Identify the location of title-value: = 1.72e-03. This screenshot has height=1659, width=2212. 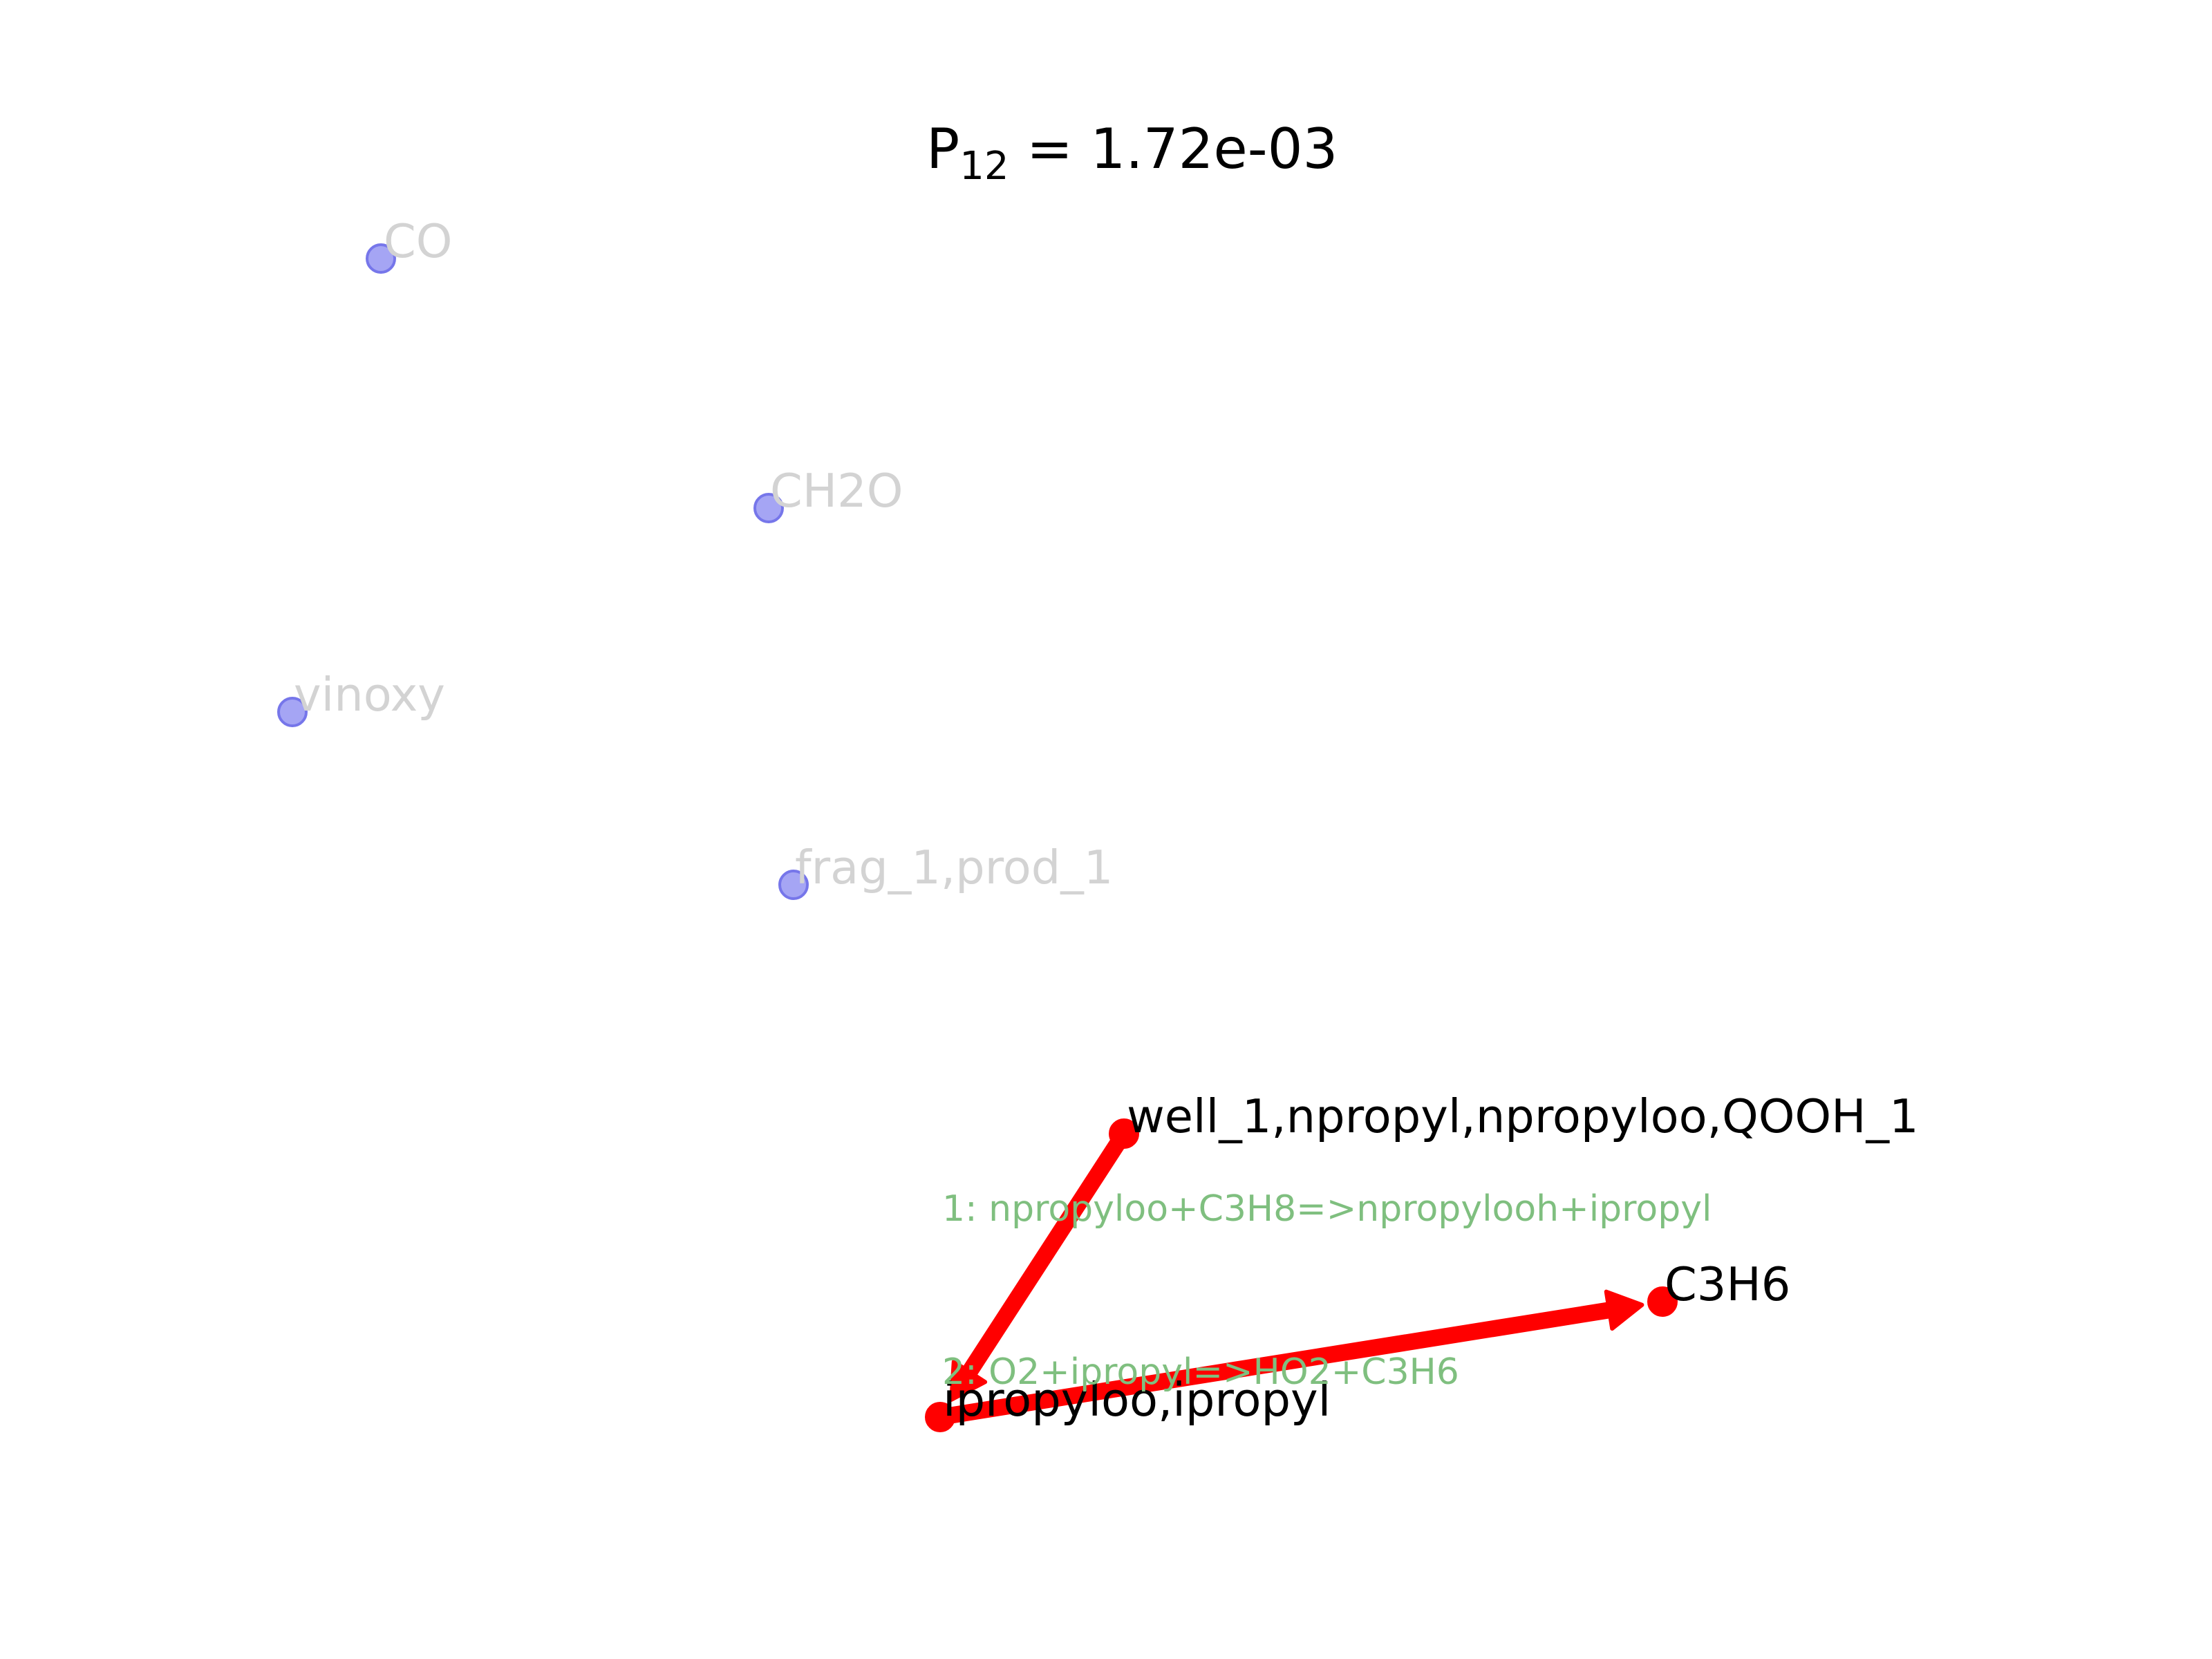
(1173, 149).